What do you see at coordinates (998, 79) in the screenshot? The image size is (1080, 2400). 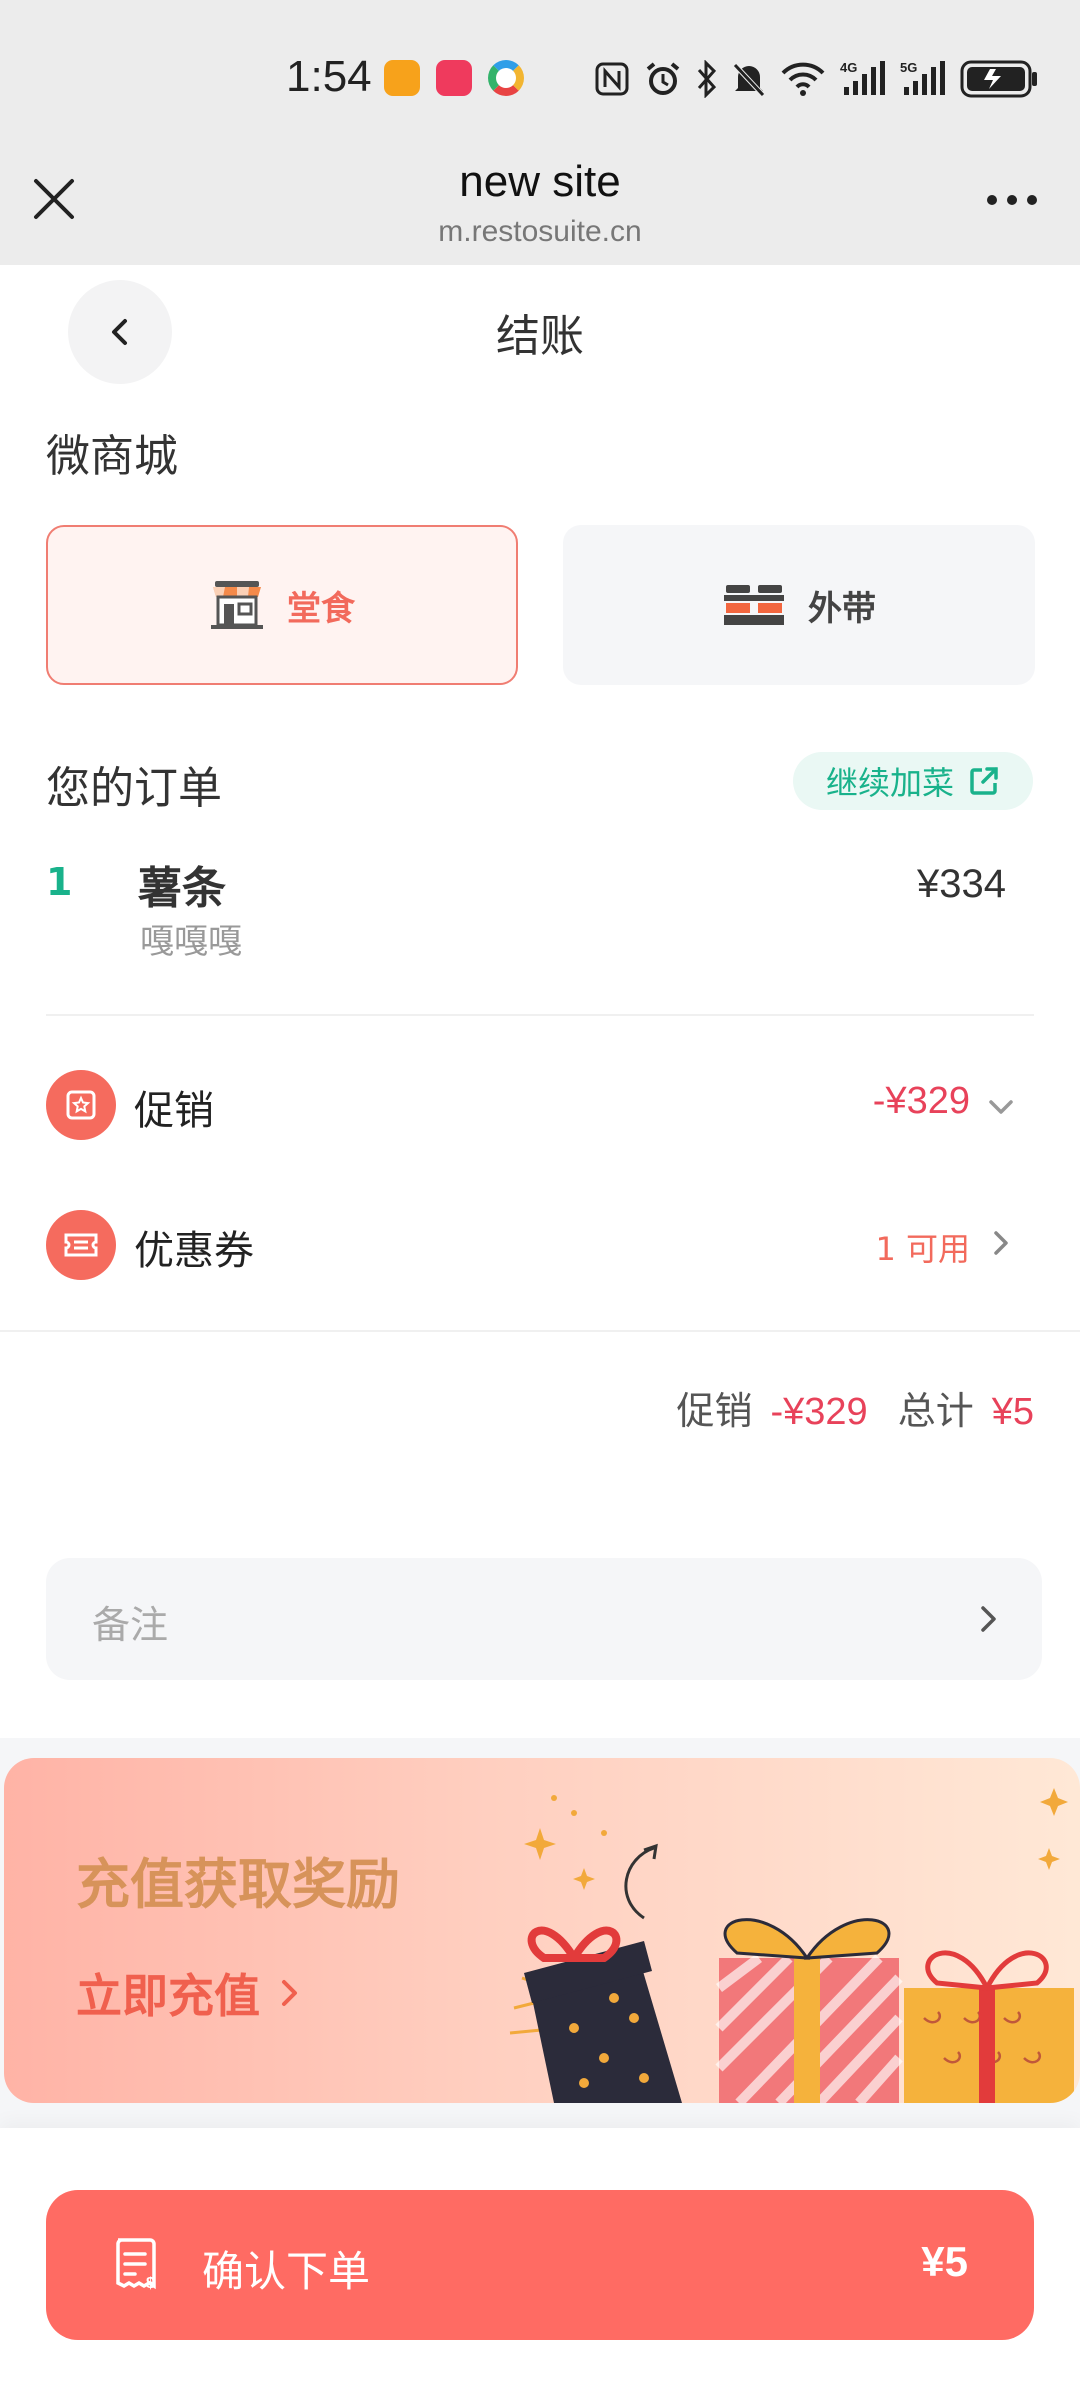 I see `battery-charging-icon` at bounding box center [998, 79].